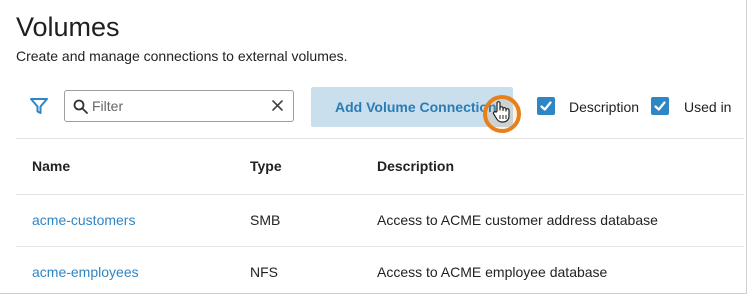 The height and width of the screenshot is (299, 752). I want to click on filter-icon, so click(39, 106).